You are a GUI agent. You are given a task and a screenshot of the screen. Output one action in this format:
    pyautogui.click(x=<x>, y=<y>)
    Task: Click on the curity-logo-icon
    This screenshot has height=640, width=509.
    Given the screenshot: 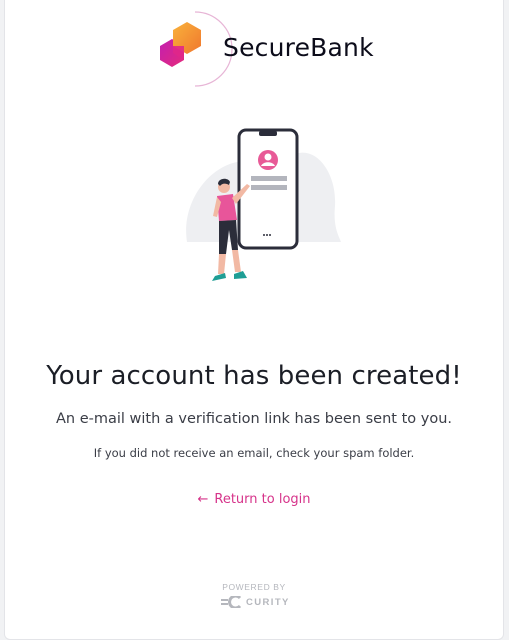 What is the action you would take?
    pyautogui.click(x=231, y=602)
    